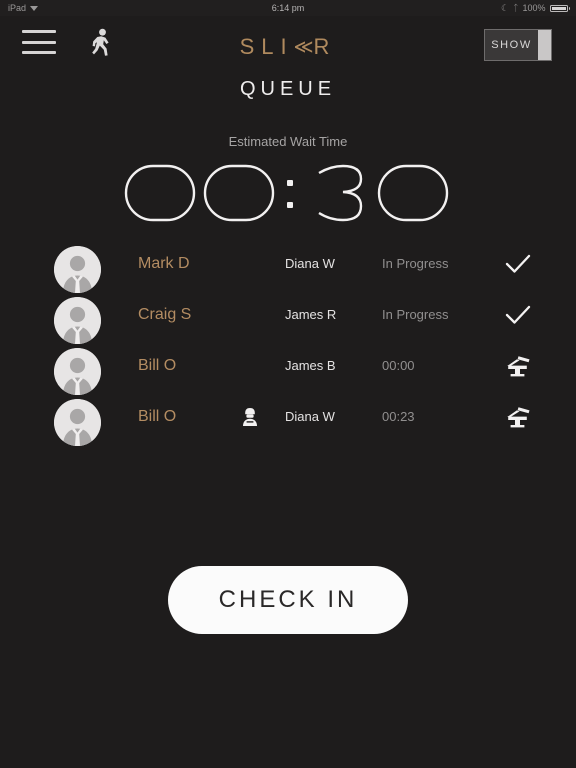 The height and width of the screenshot is (768, 576). Describe the element at coordinates (164, 263) in the screenshot. I see `queue-client-name: Mark D` at that location.